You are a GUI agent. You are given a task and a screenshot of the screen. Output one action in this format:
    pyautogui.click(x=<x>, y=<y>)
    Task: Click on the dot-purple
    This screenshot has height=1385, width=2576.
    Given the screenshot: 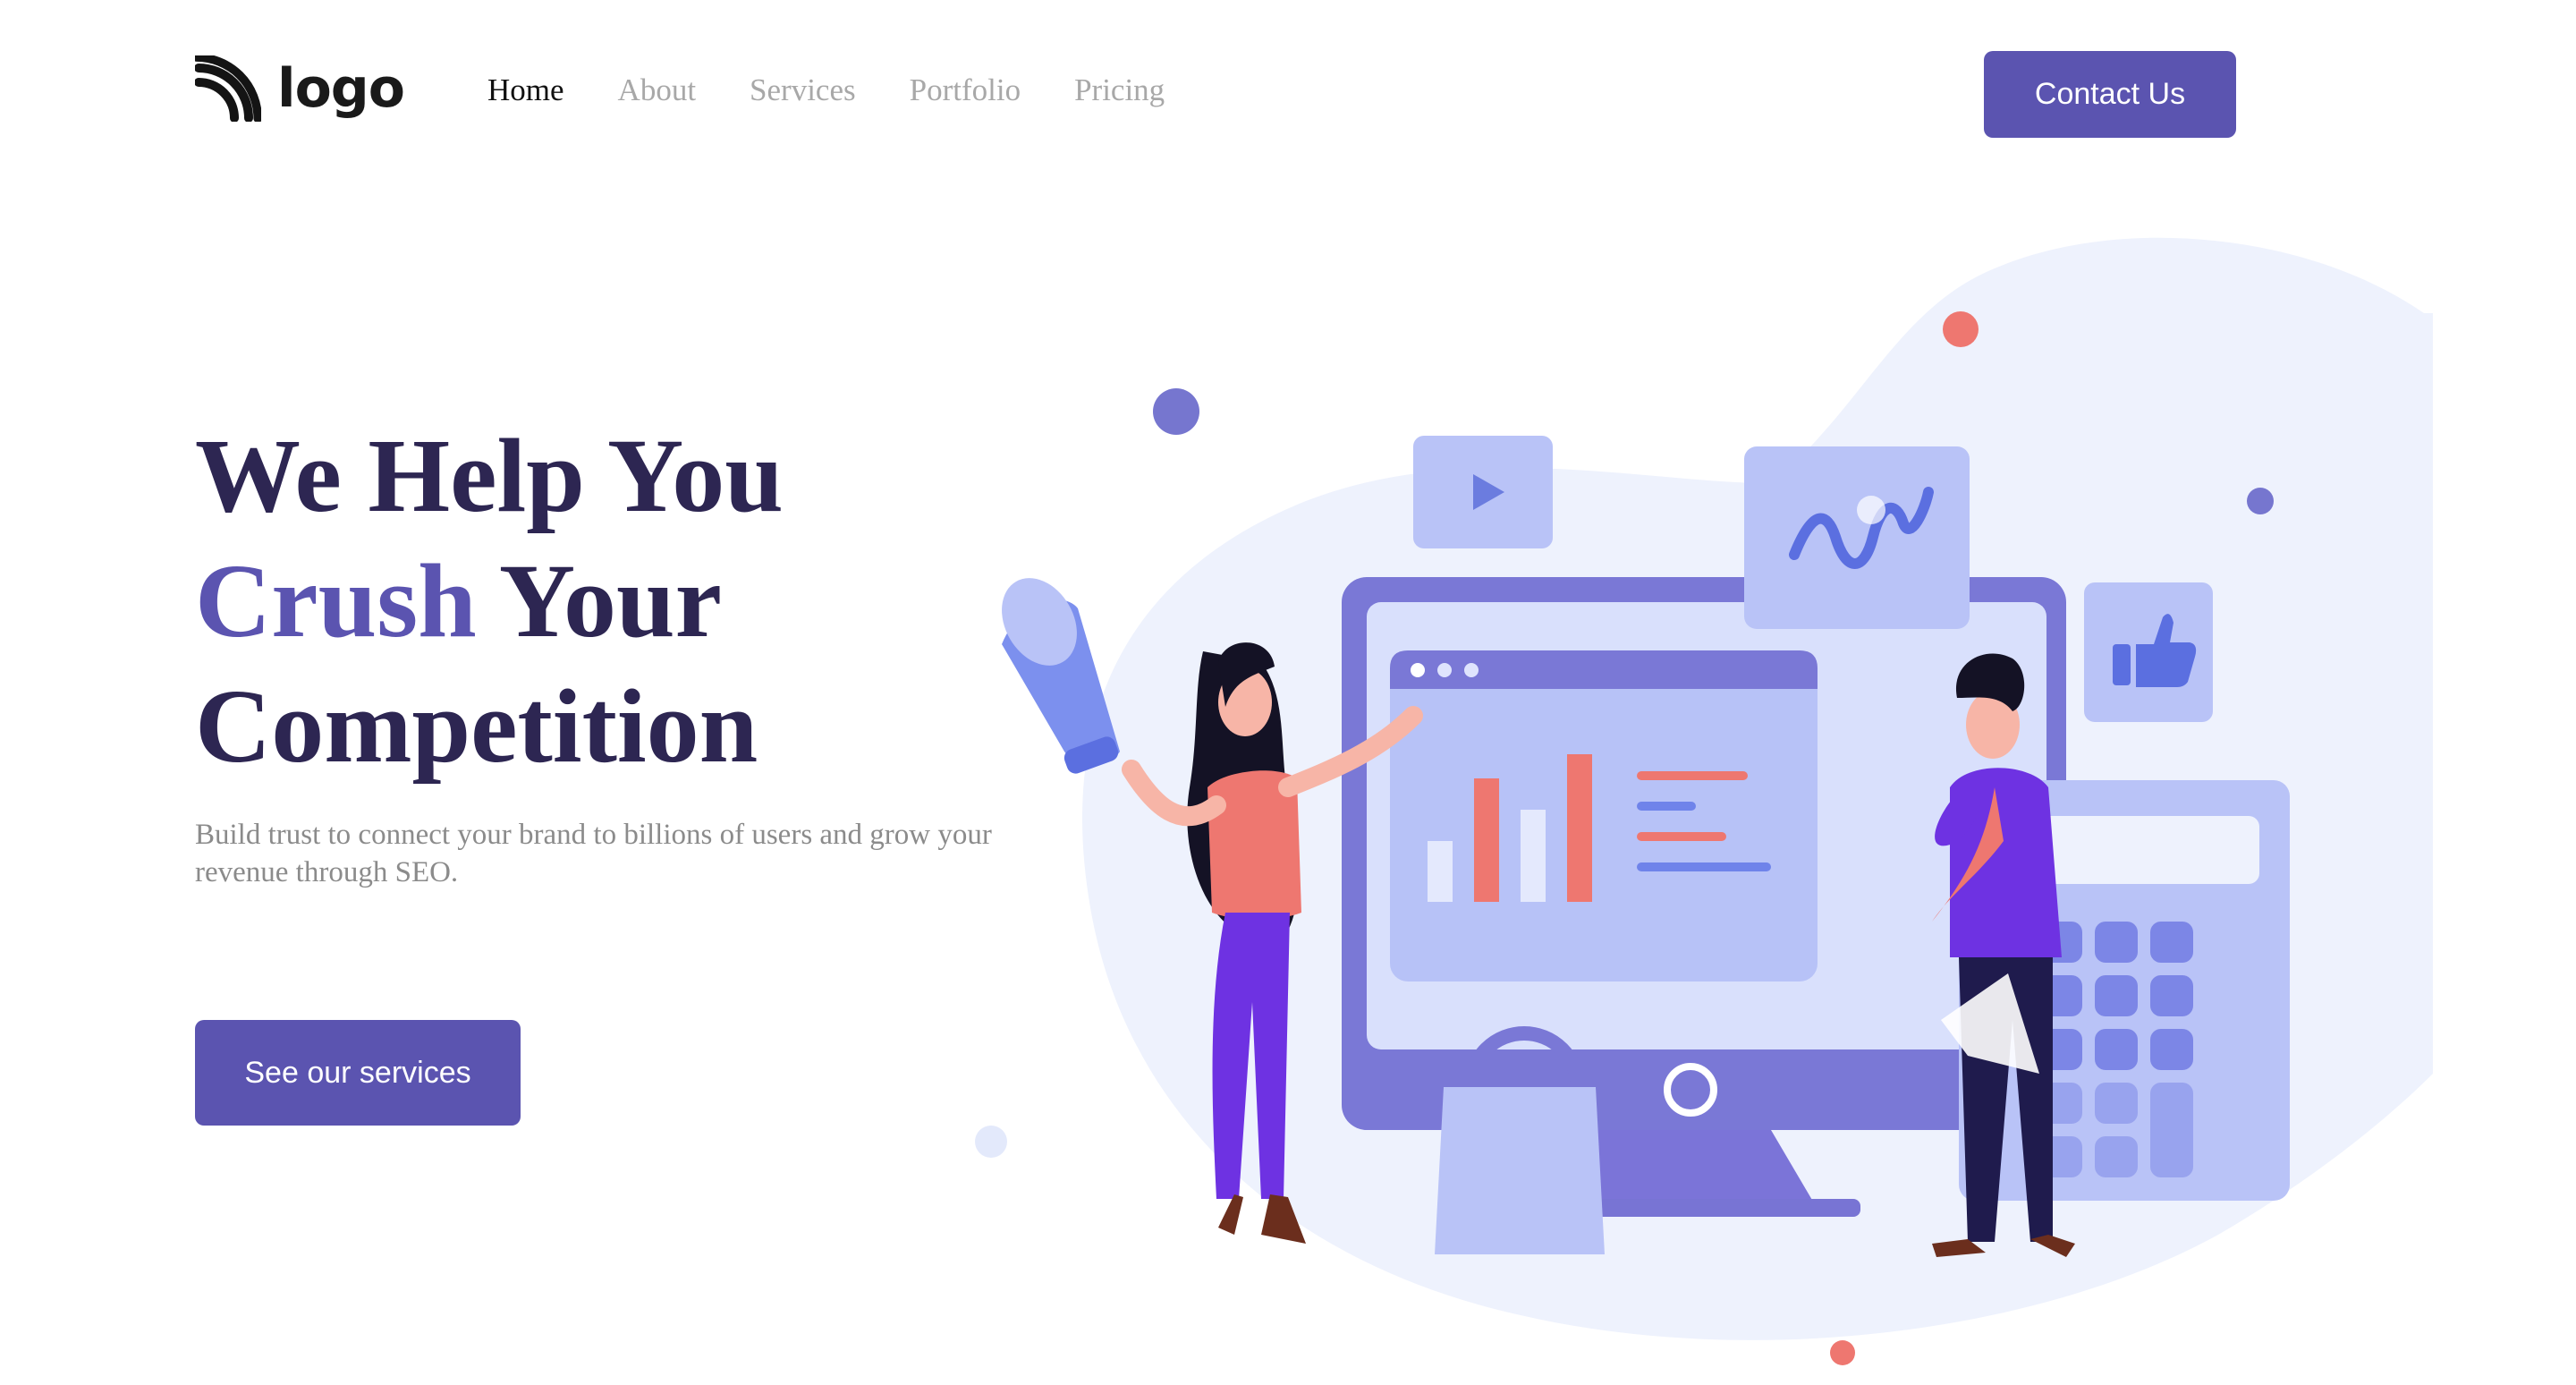 What is the action you would take?
    pyautogui.click(x=1176, y=411)
    